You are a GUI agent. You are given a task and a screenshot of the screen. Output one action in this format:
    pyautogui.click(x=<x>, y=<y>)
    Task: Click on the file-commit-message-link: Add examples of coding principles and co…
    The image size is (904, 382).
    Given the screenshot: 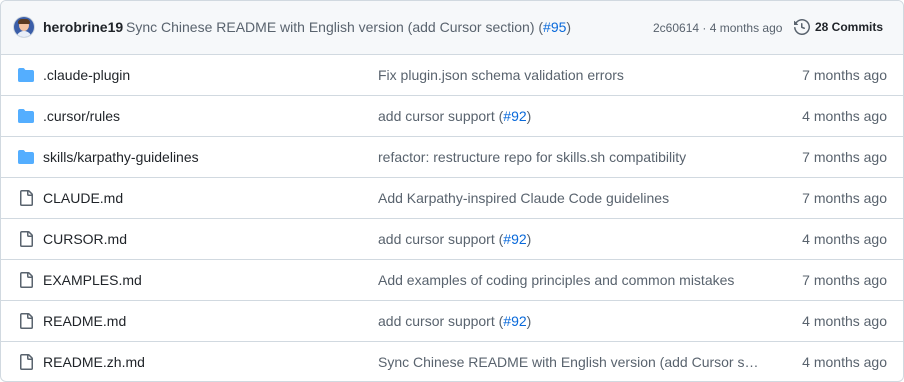 What is the action you would take?
    pyautogui.click(x=556, y=280)
    